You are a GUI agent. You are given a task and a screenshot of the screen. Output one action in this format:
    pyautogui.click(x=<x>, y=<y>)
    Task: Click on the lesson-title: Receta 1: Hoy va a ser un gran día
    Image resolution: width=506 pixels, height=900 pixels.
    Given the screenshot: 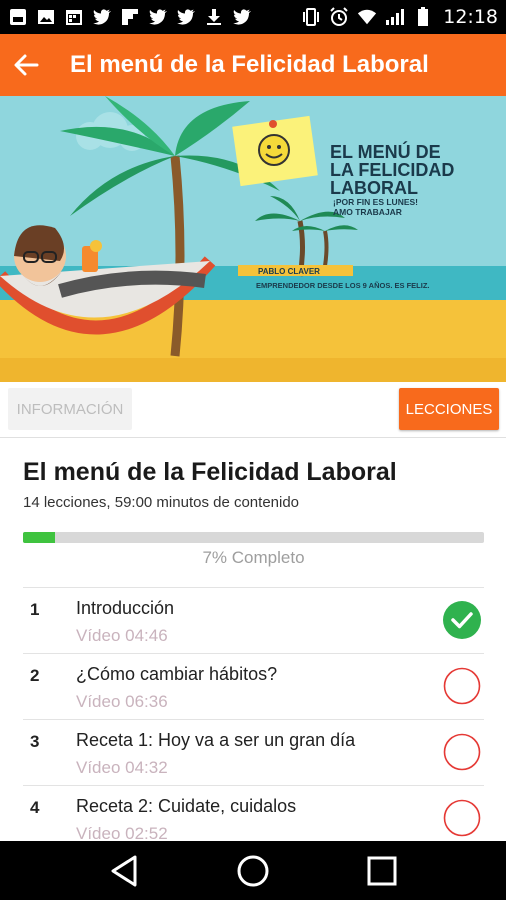 What is the action you would take?
    pyautogui.click(x=216, y=740)
    